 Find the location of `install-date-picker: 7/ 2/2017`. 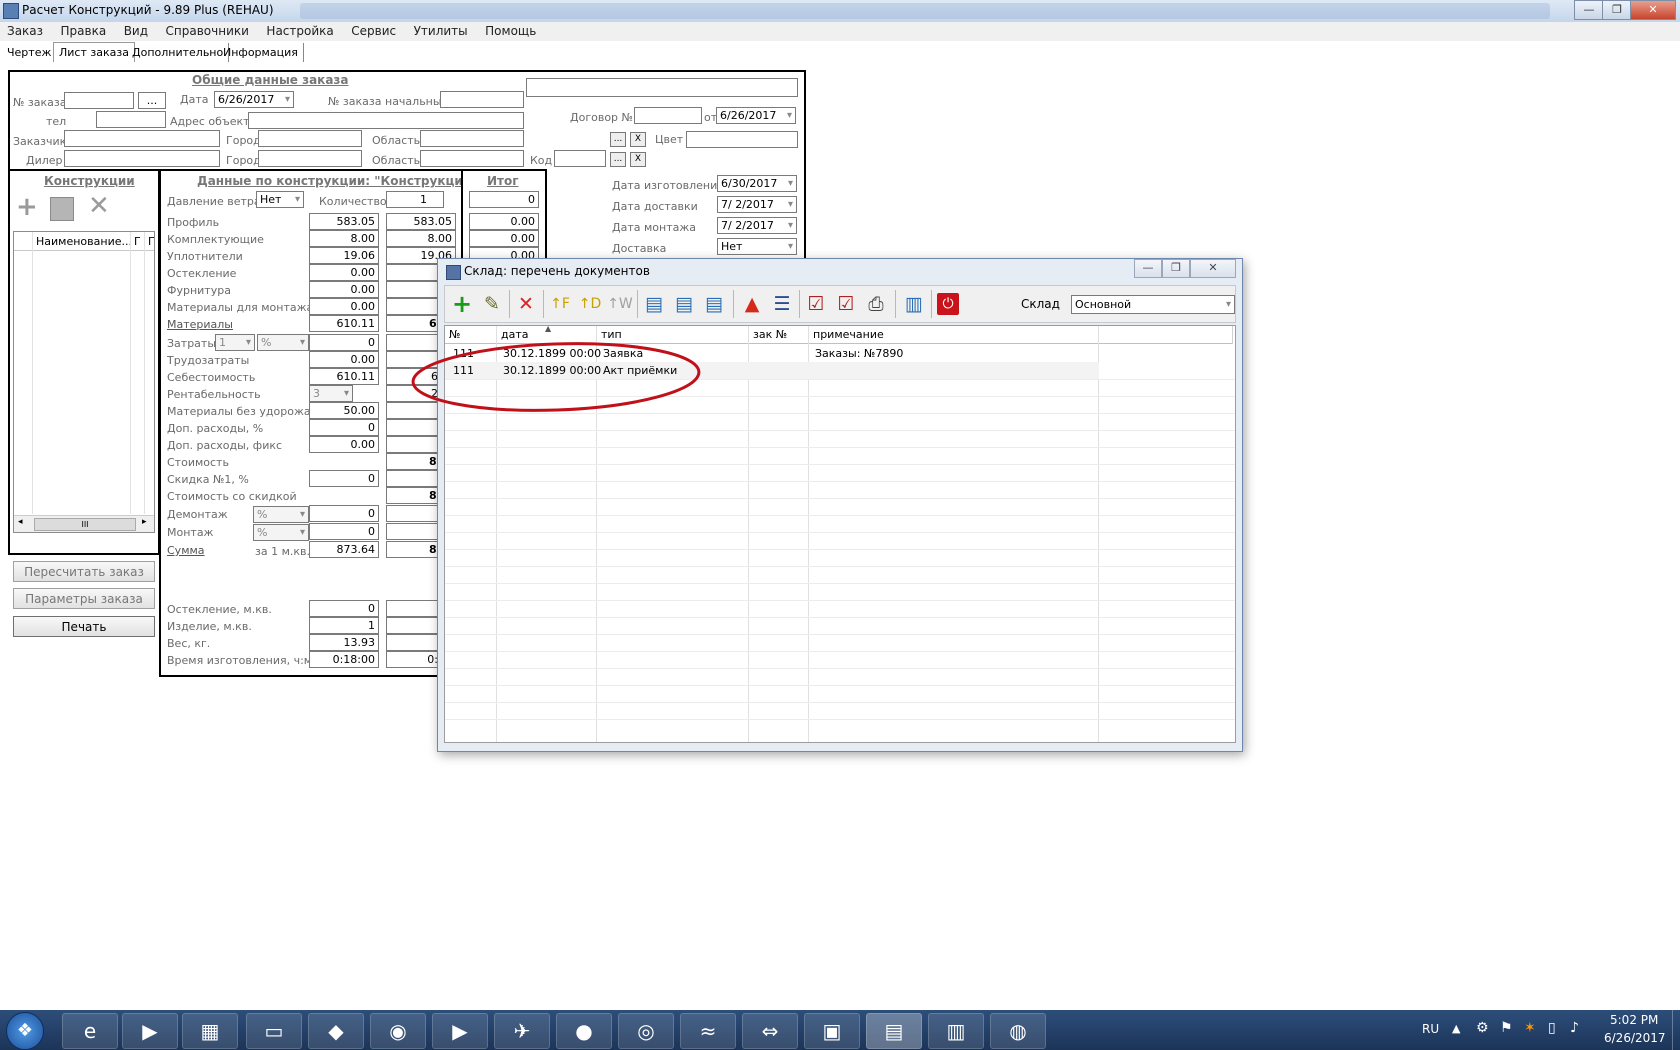

install-date-picker: 7/ 2/2017 is located at coordinates (757, 225).